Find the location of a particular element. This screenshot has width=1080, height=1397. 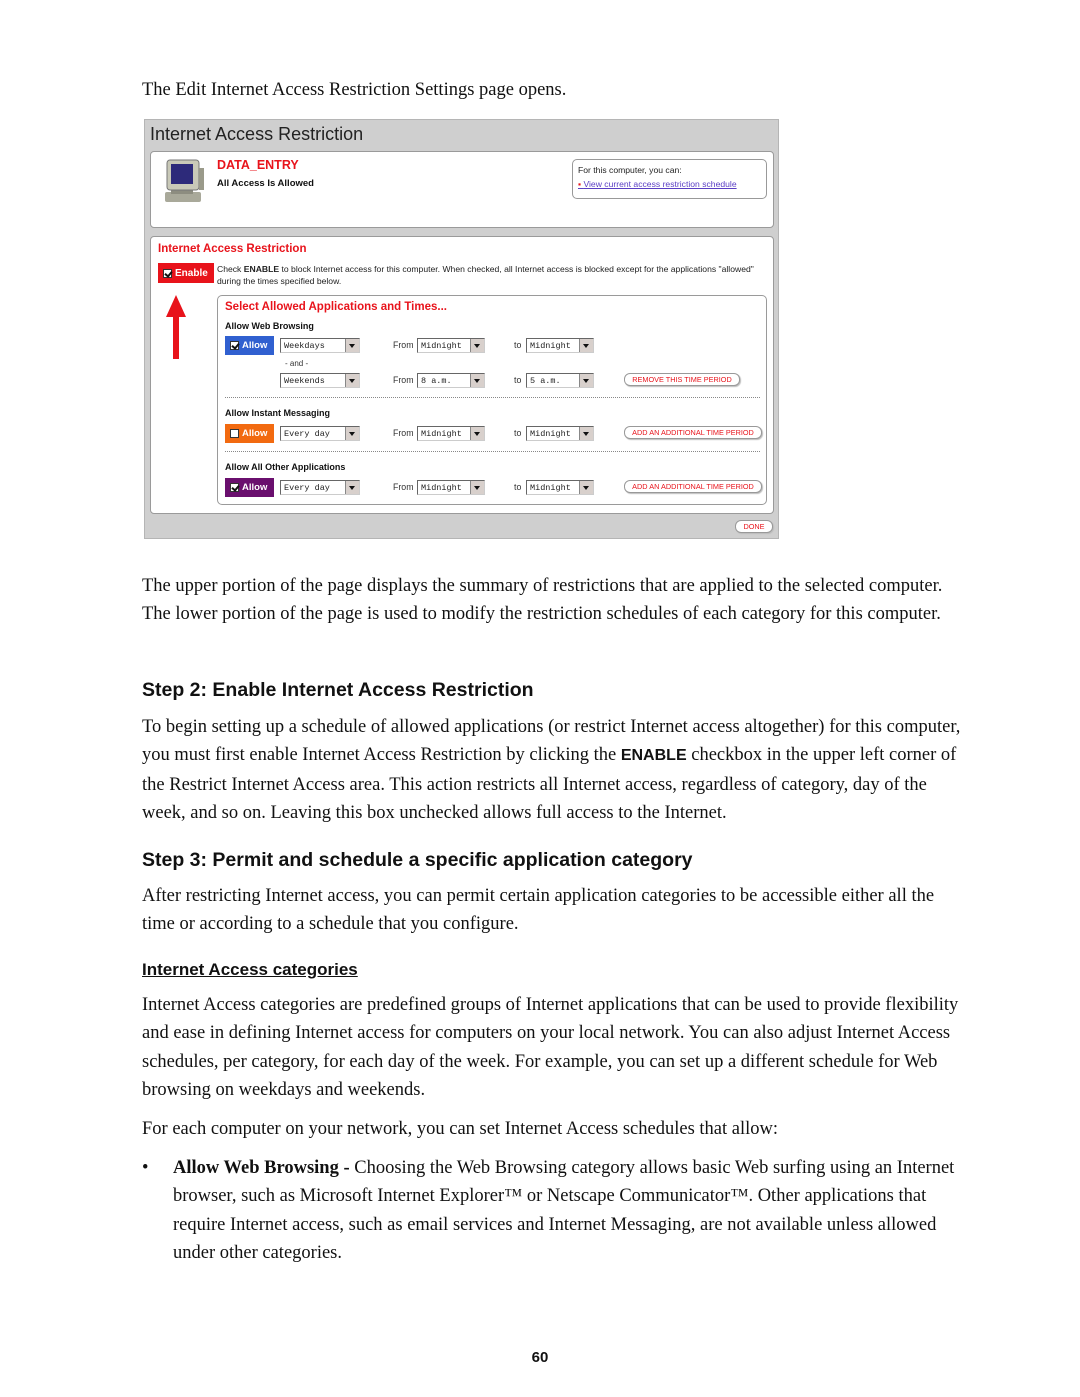

page-number: 60 is located at coordinates (540, 1357).